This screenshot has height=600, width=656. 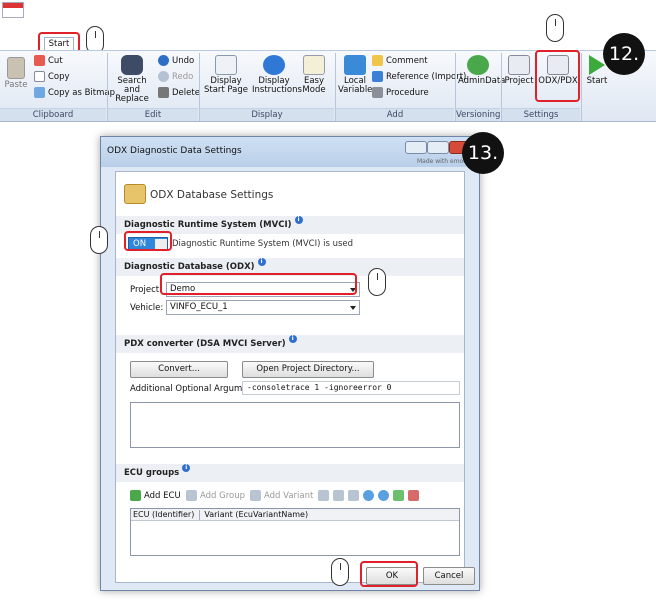 What do you see at coordinates (226, 65) in the screenshot?
I see `start-page-icon` at bounding box center [226, 65].